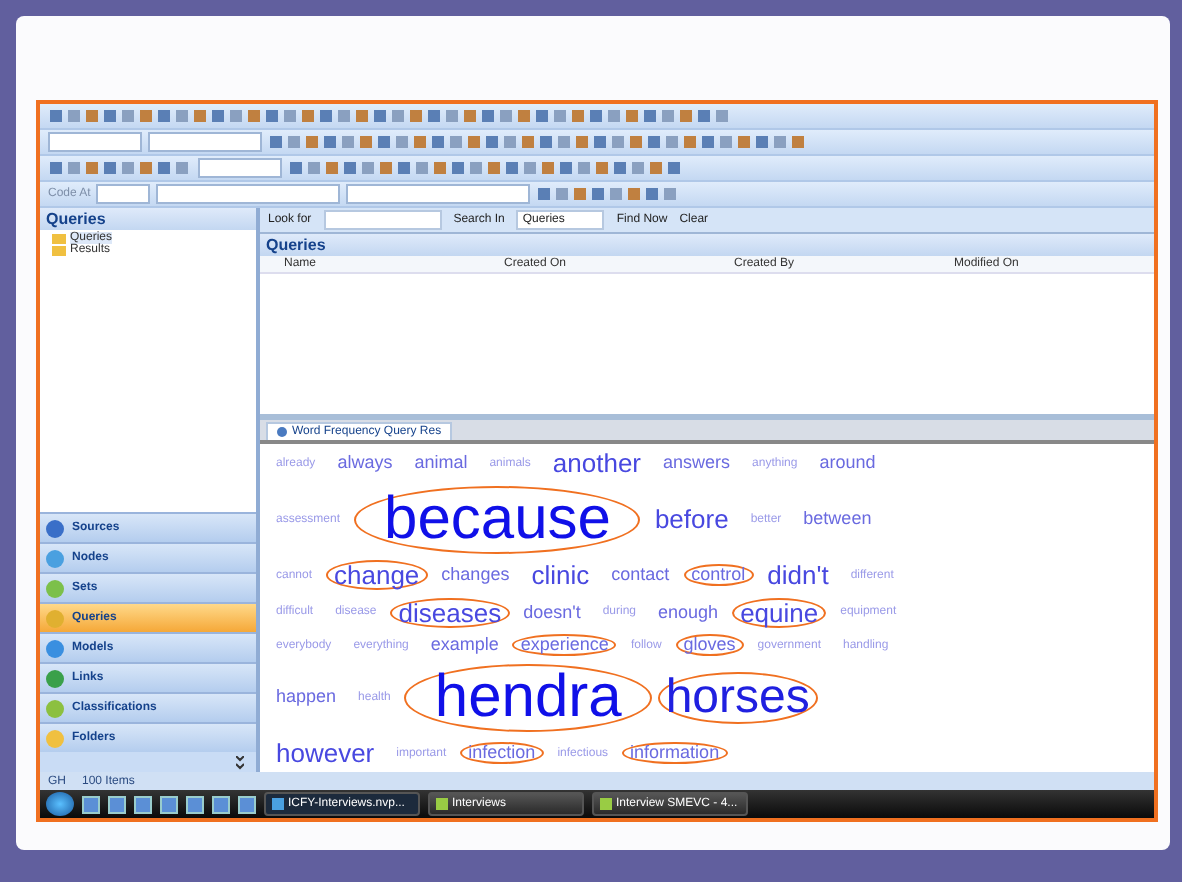  Describe the element at coordinates (450, 612) in the screenshot. I see `cloud-word: diseases` at that location.